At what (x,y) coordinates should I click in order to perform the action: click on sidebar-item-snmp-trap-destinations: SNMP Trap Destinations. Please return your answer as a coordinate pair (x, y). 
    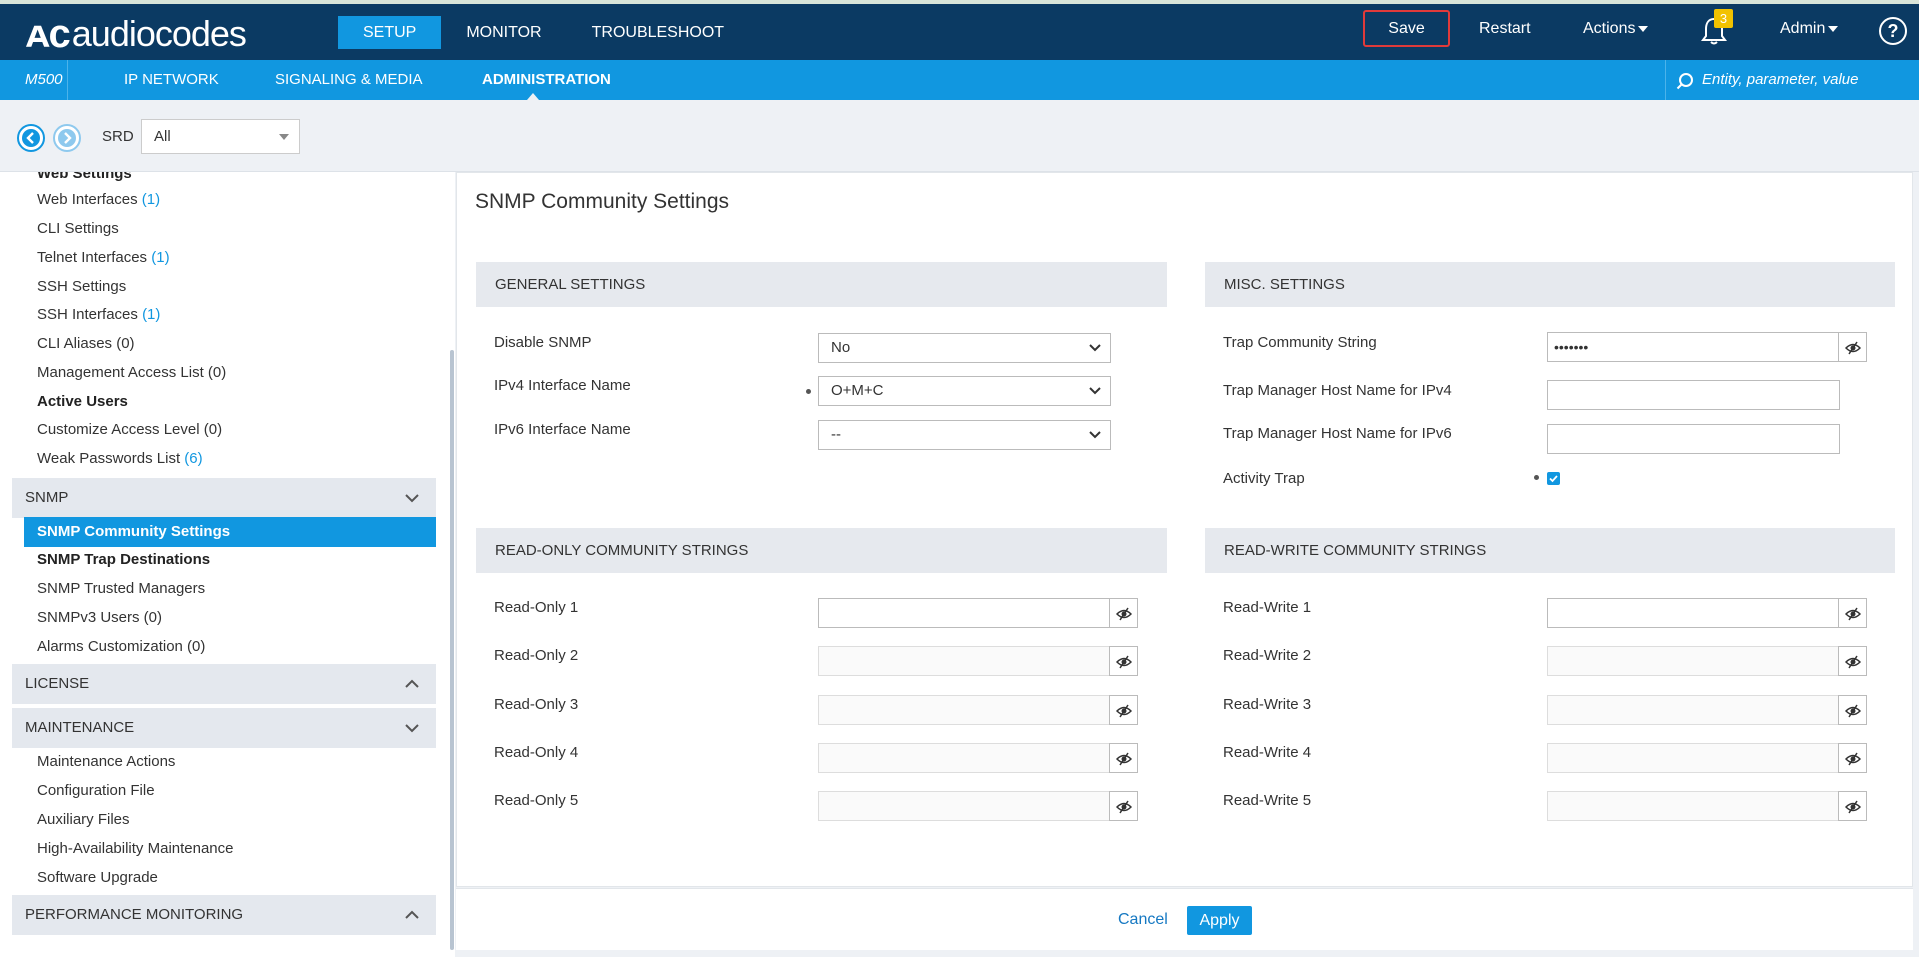
    Looking at the image, I should click on (123, 559).